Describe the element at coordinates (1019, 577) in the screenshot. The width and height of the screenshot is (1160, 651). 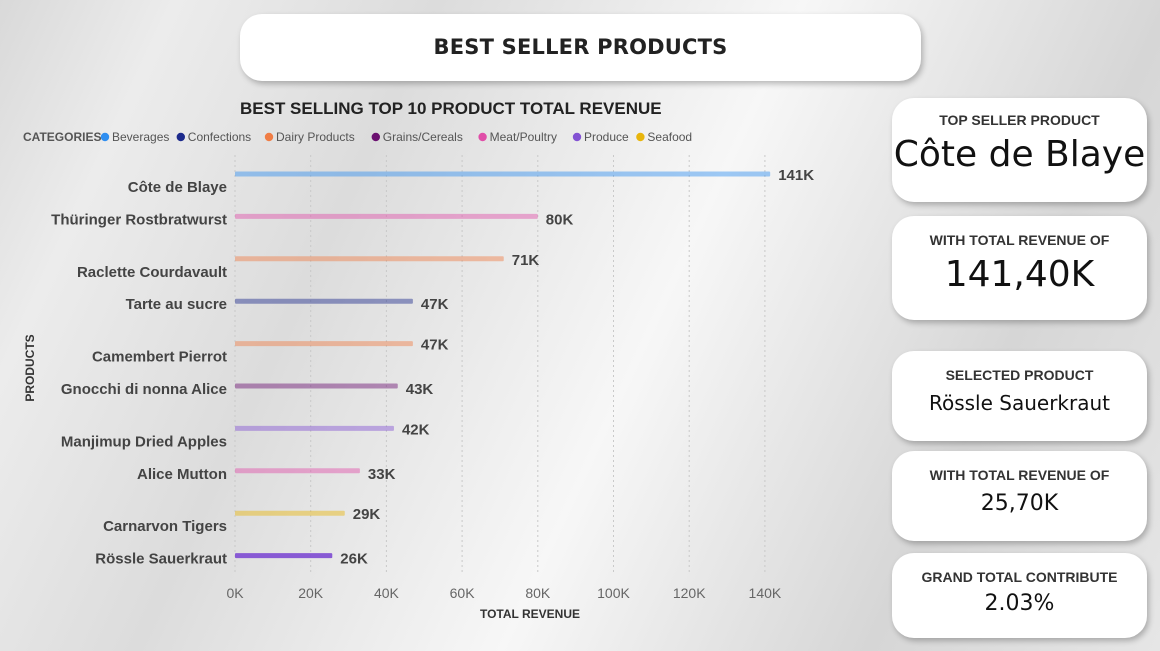
I see `grand-total-label: GRAND TOTAL CONTRIBUTE` at that location.